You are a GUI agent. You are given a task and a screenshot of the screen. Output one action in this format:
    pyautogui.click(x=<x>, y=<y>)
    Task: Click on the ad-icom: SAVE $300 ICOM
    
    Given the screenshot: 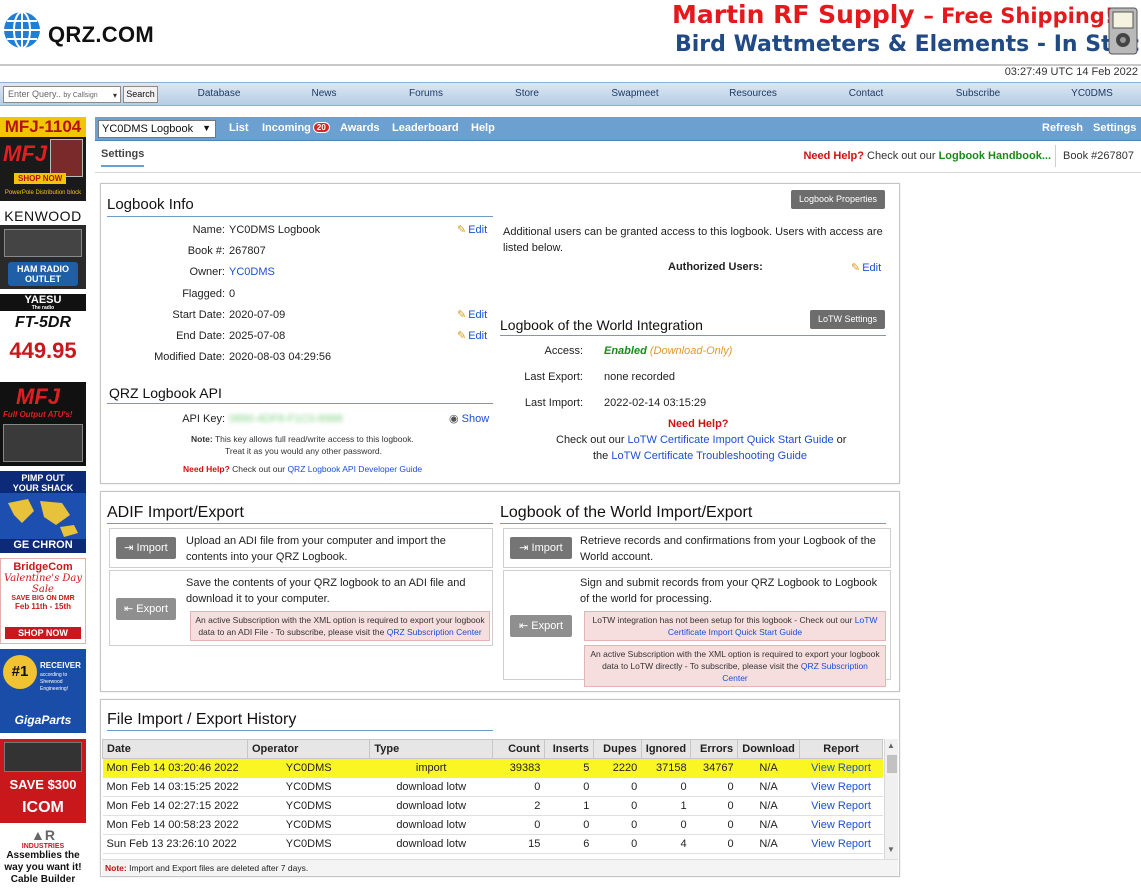 What is the action you would take?
    pyautogui.click(x=43, y=781)
    